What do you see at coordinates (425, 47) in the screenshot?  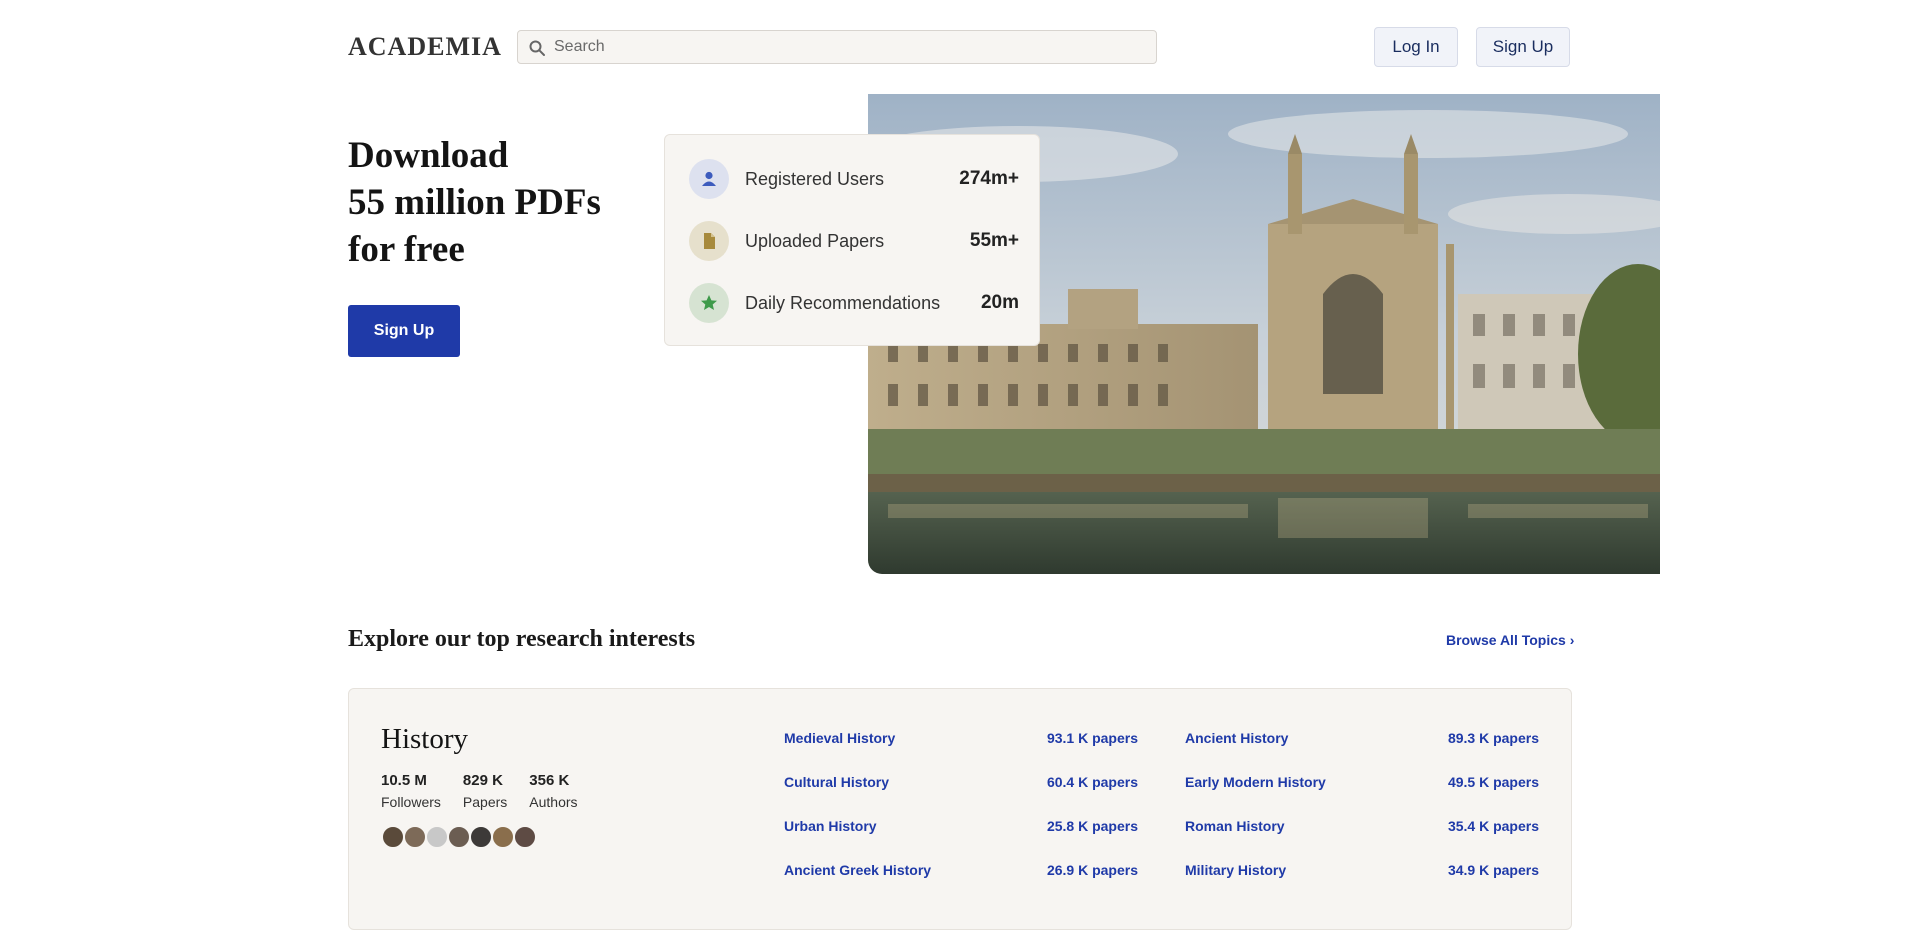 I see `academia-logo: ACADEMIA` at bounding box center [425, 47].